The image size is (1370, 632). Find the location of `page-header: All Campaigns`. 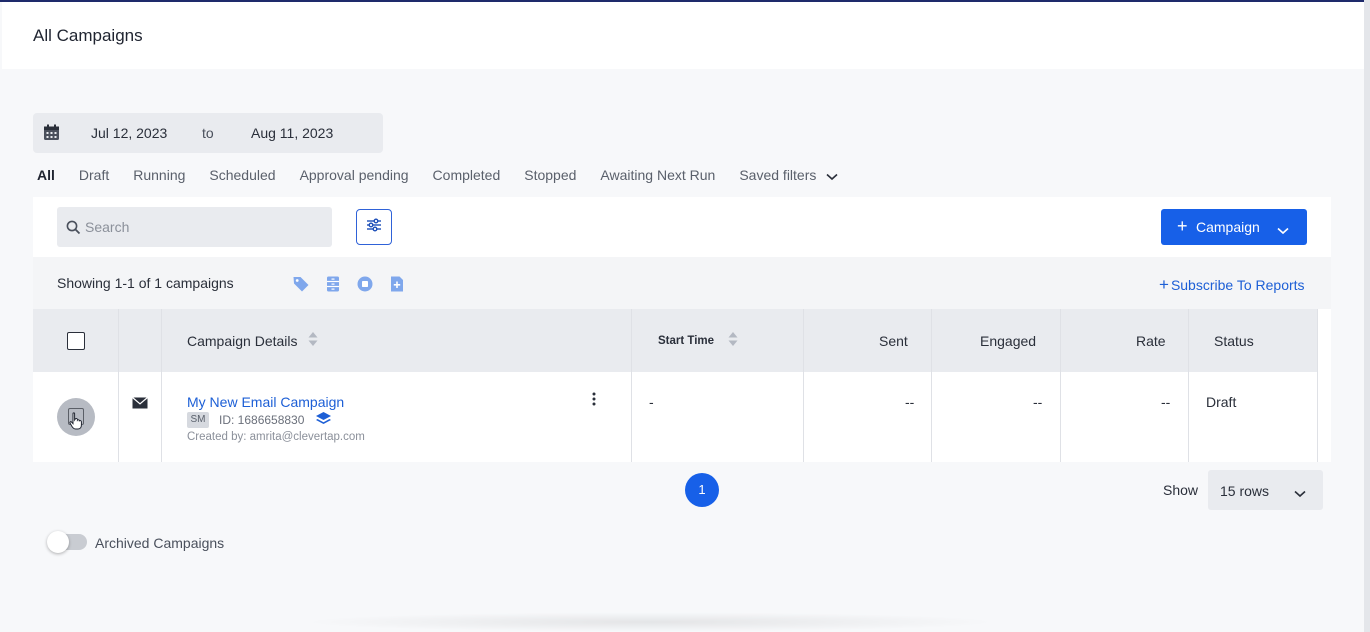

page-header: All Campaigns is located at coordinates (683, 35).